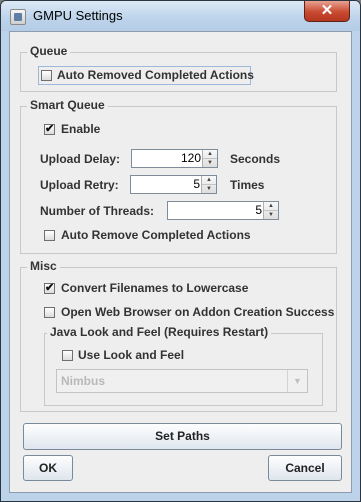 The image size is (361, 502). What do you see at coordinates (80, 129) in the screenshot?
I see `enable-label: Enable` at bounding box center [80, 129].